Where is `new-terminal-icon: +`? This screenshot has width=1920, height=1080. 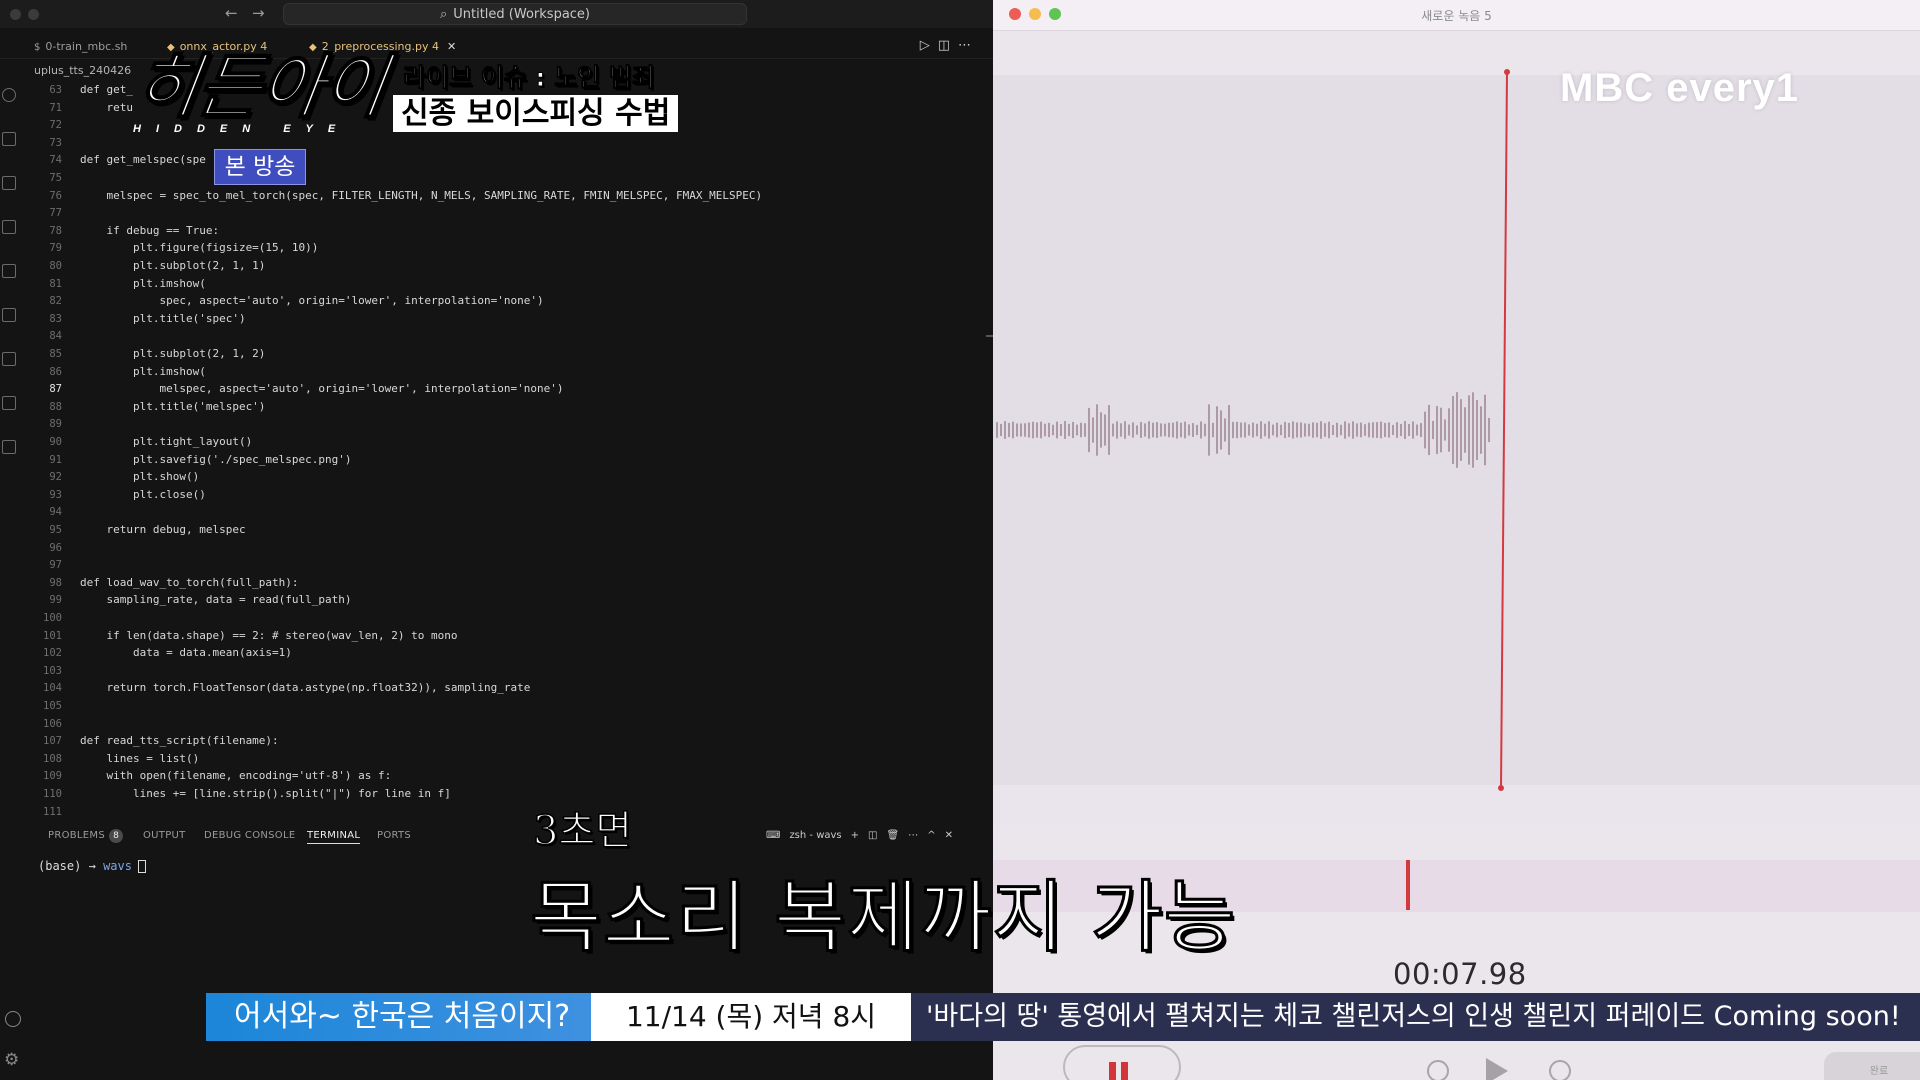 new-terminal-icon: + is located at coordinates (855, 835).